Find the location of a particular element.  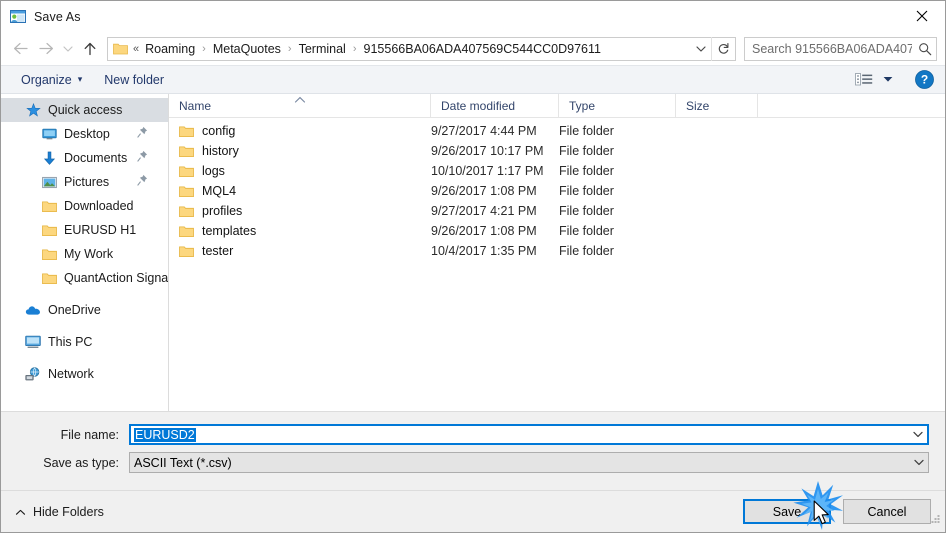

sidebar-item-desktop: Desktop is located at coordinates (84, 134).